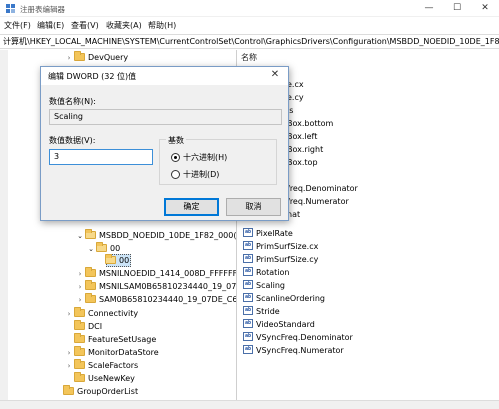 This screenshot has width=499, height=409. Describe the element at coordinates (318, 201) in the screenshot. I see `list-item: freq.Numerator` at that location.